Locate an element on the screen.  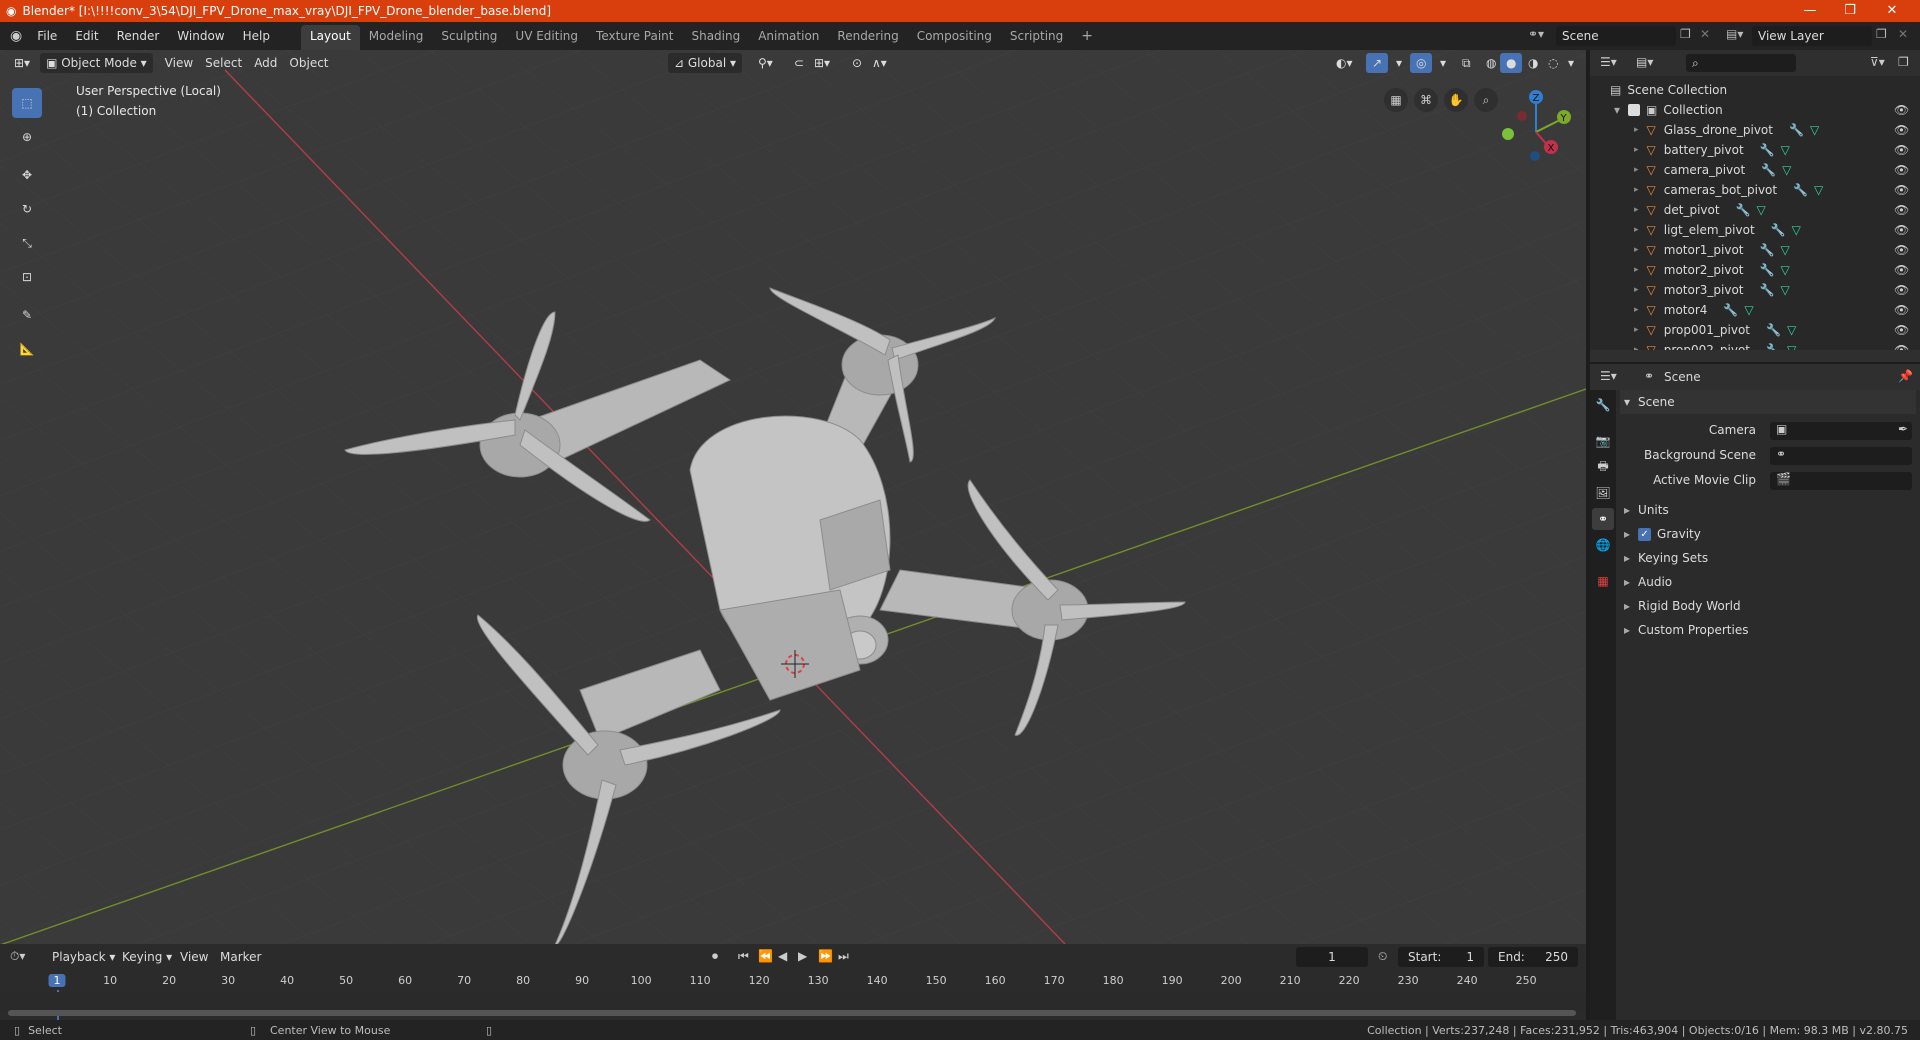
tab-animation: Animation is located at coordinates (788, 37).